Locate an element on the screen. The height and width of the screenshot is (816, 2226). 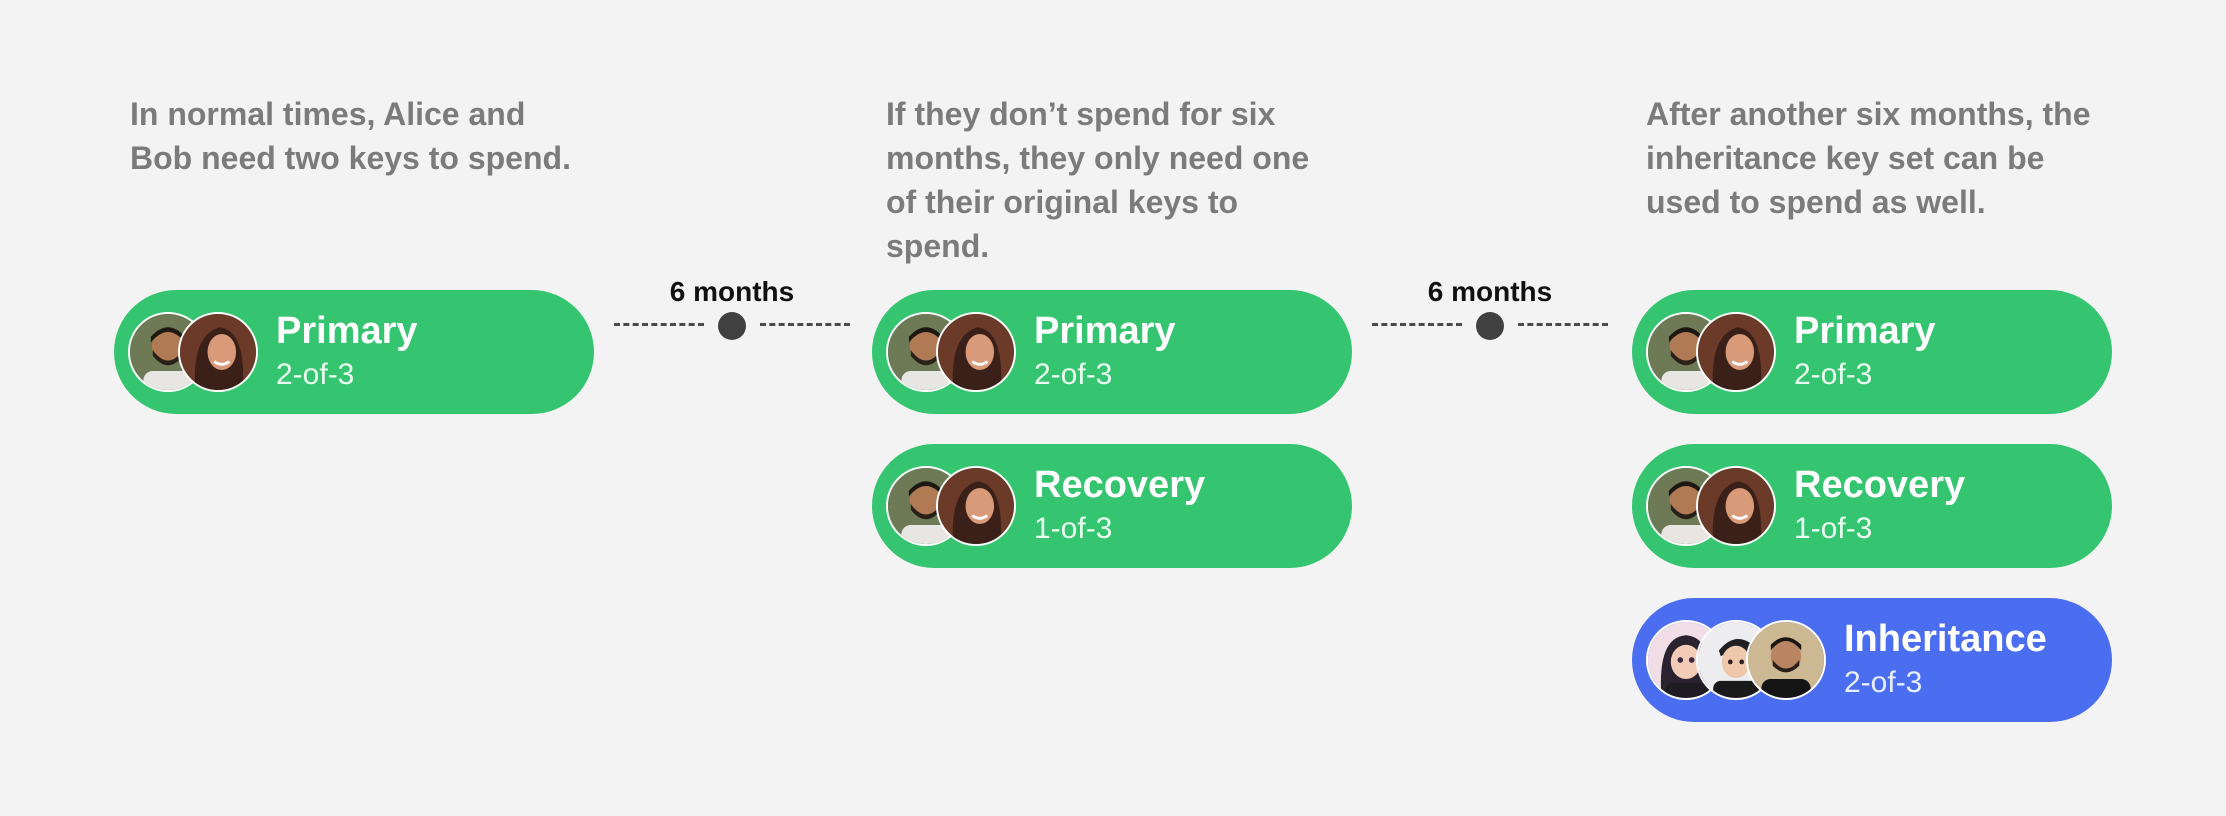
key-set-title: Inheritance is located at coordinates (1945, 639).